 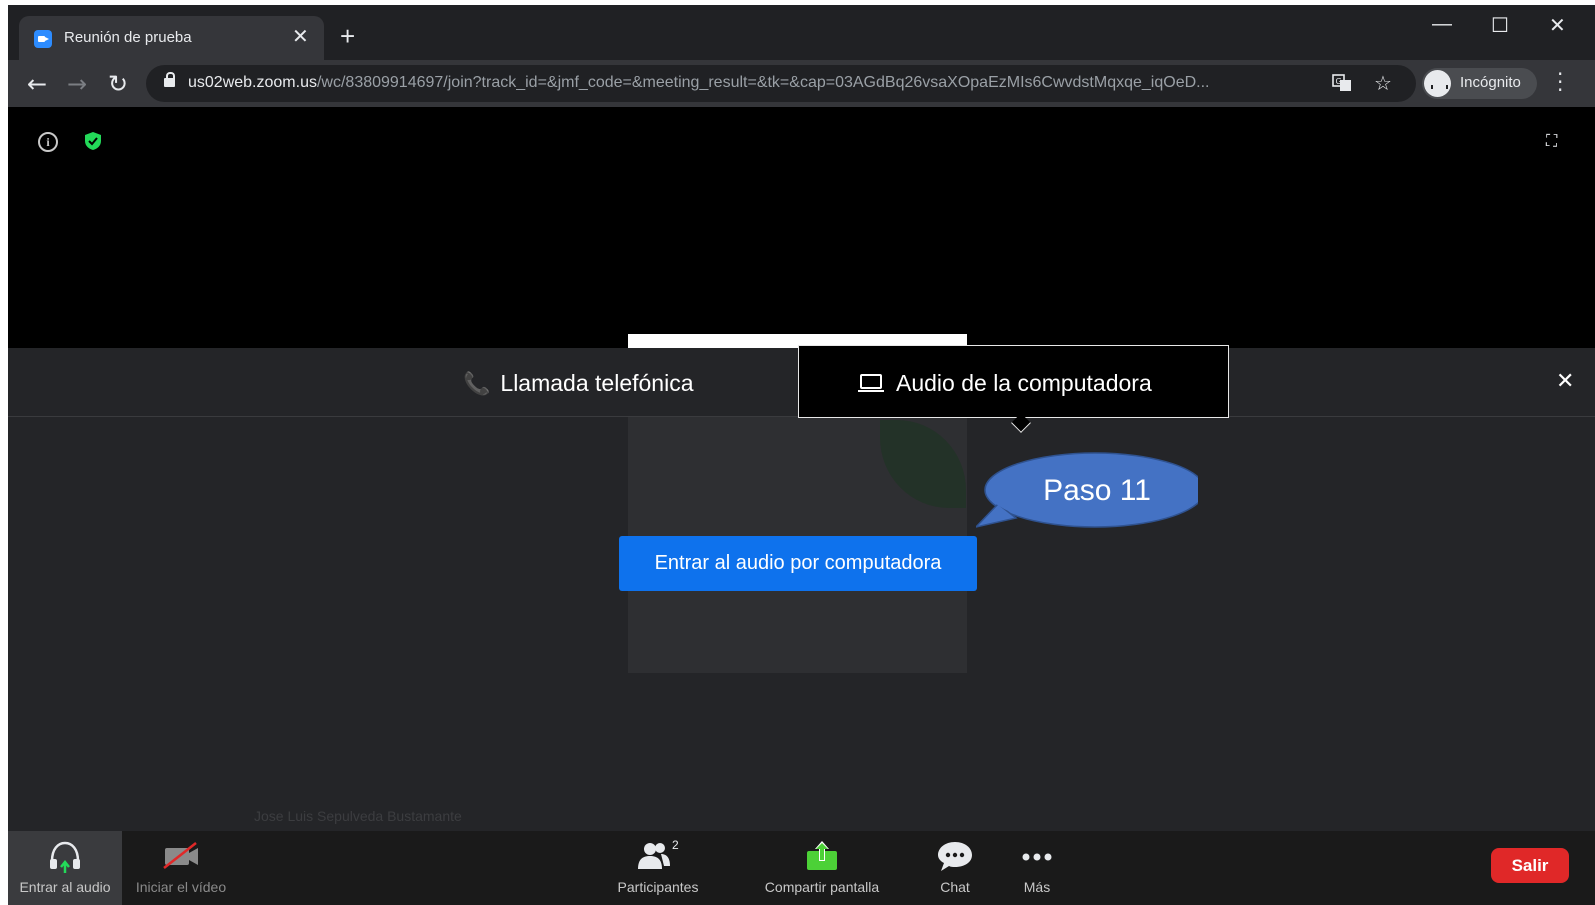 I want to click on chat-button: Chat, so click(x=955, y=868).